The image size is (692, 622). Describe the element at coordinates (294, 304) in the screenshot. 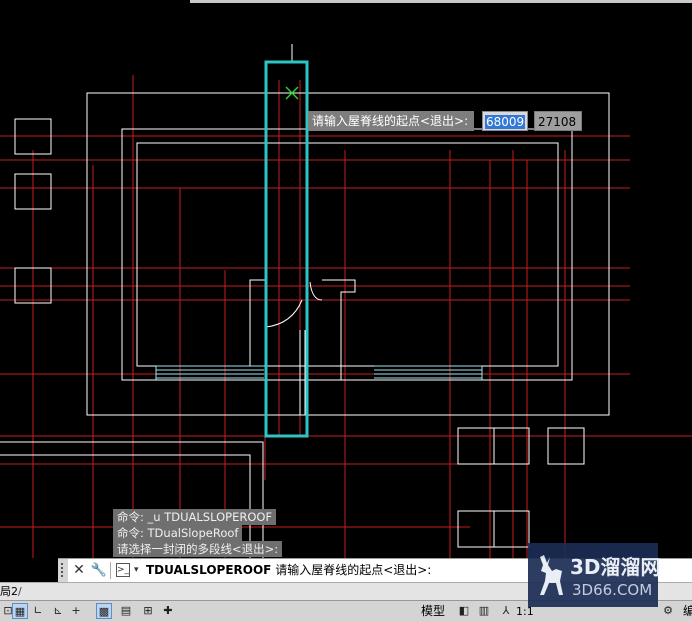

I see `door-swings` at that location.